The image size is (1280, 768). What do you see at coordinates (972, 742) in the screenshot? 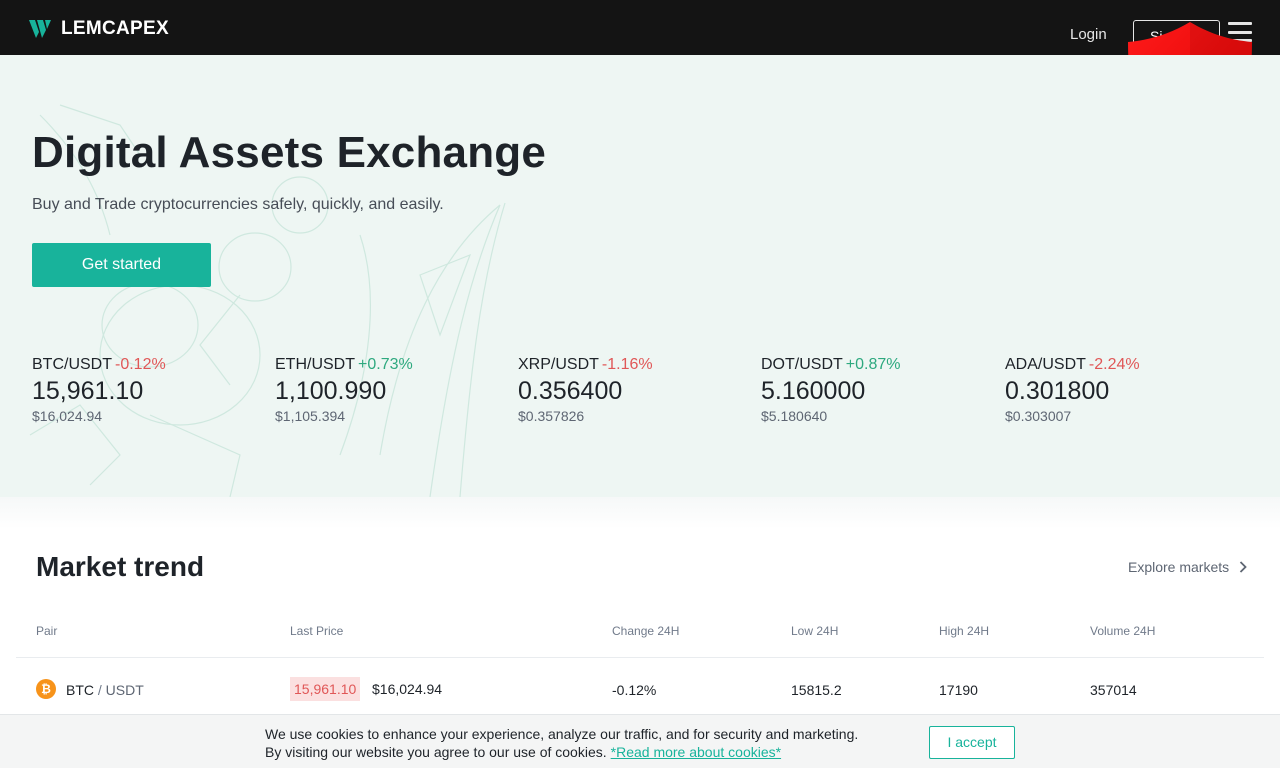
I see `accept-cookies-button: I accept` at bounding box center [972, 742].